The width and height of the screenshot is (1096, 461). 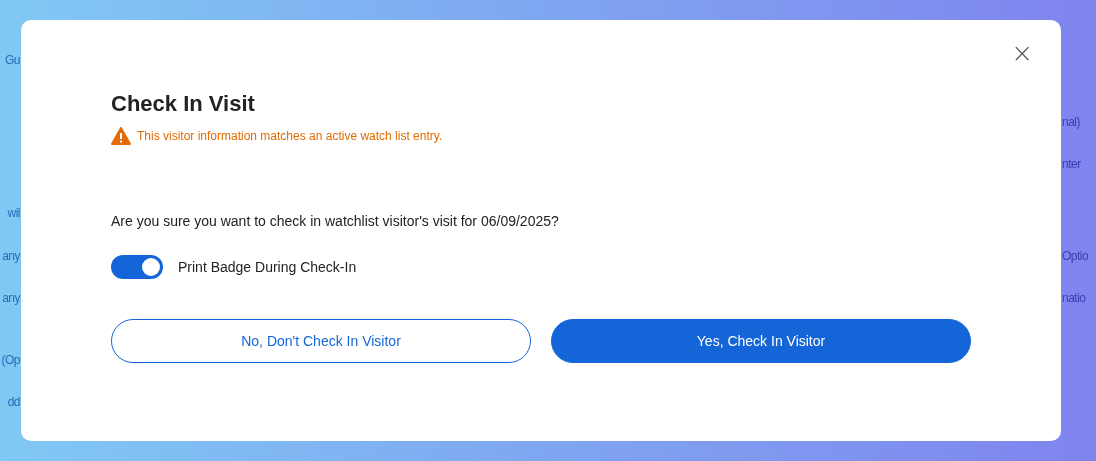 What do you see at coordinates (267, 267) in the screenshot?
I see `toggle-label: Print Badge During Check-In` at bounding box center [267, 267].